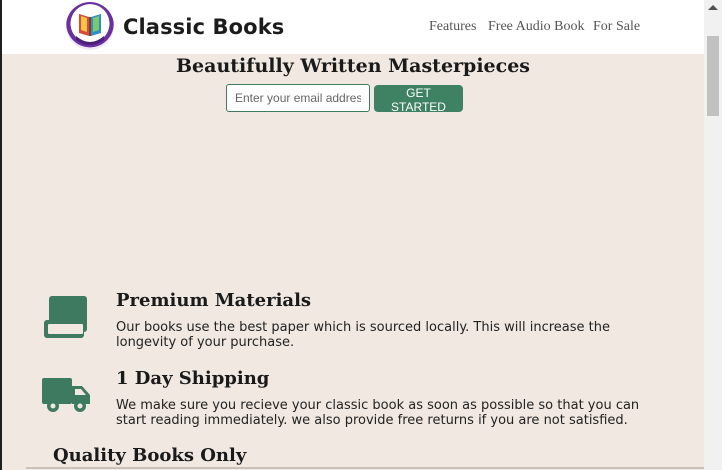  What do you see at coordinates (298, 98) in the screenshot?
I see `email-input` at bounding box center [298, 98].